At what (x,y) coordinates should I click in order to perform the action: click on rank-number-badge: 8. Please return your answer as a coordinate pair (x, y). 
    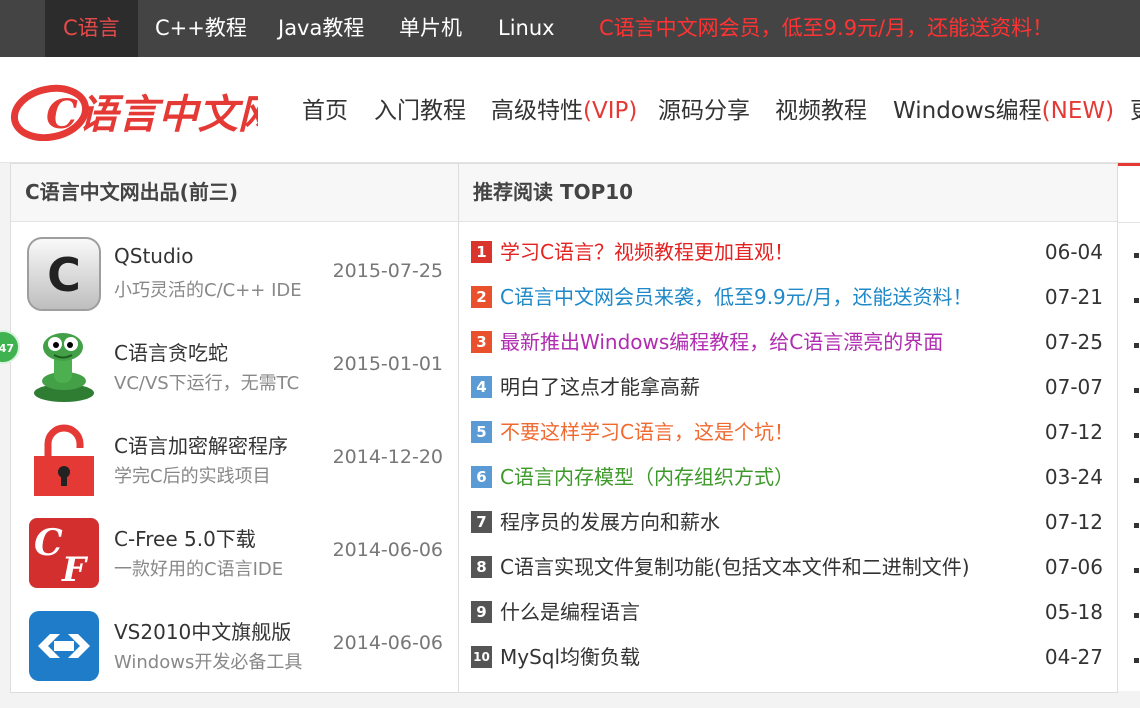
    Looking at the image, I should click on (481, 567).